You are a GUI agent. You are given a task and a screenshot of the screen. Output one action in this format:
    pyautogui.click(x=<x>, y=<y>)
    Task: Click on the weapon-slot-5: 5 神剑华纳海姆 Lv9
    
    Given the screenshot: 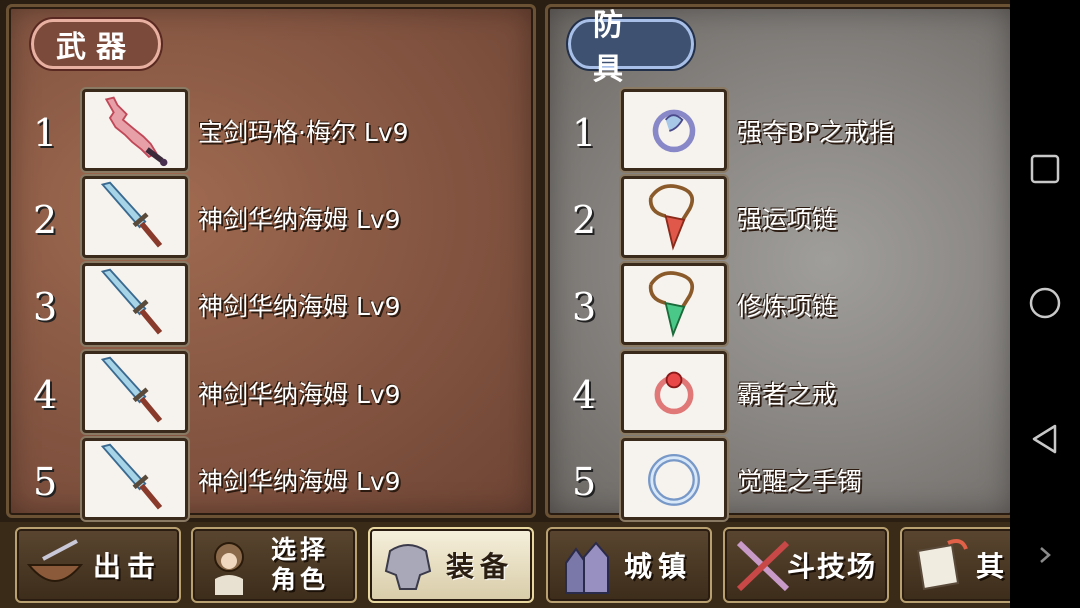 What is the action you would take?
    pyautogui.click(x=271, y=481)
    